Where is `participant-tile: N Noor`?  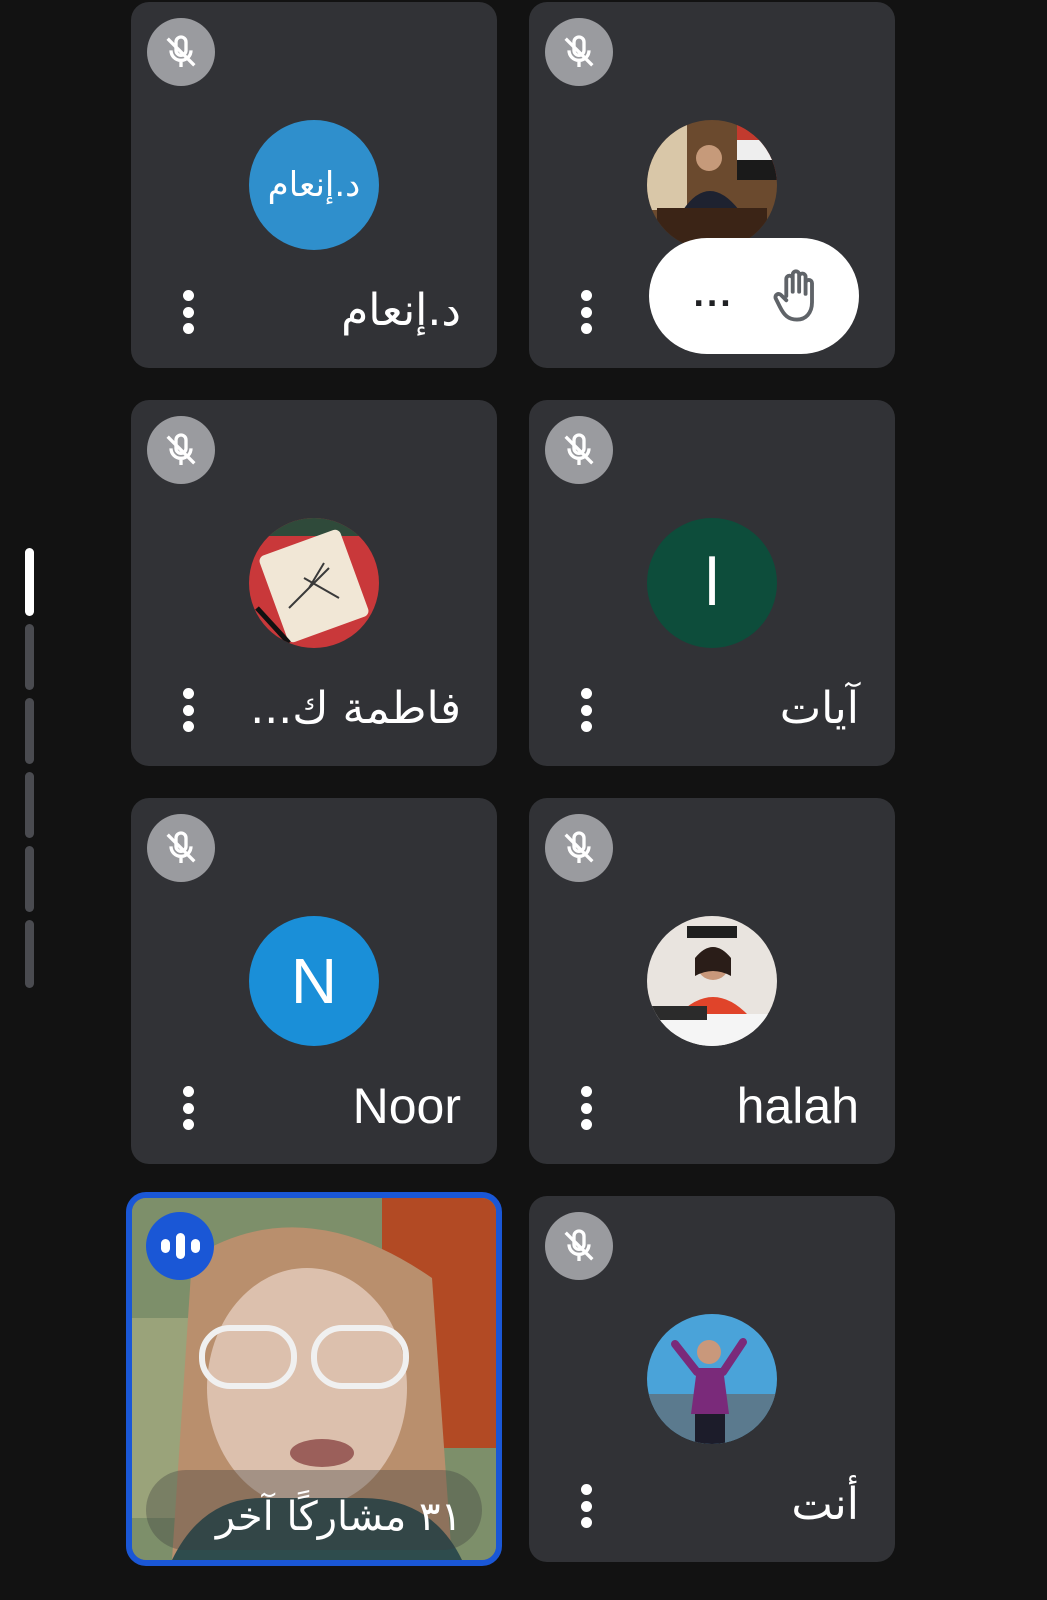 participant-tile: N Noor is located at coordinates (314, 981).